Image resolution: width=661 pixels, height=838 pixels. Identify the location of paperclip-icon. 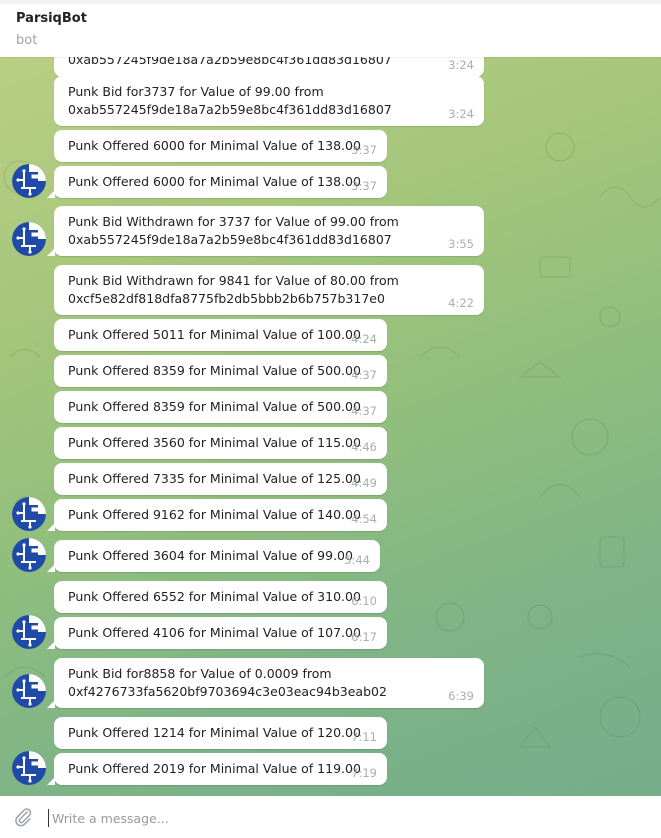
(23, 817).